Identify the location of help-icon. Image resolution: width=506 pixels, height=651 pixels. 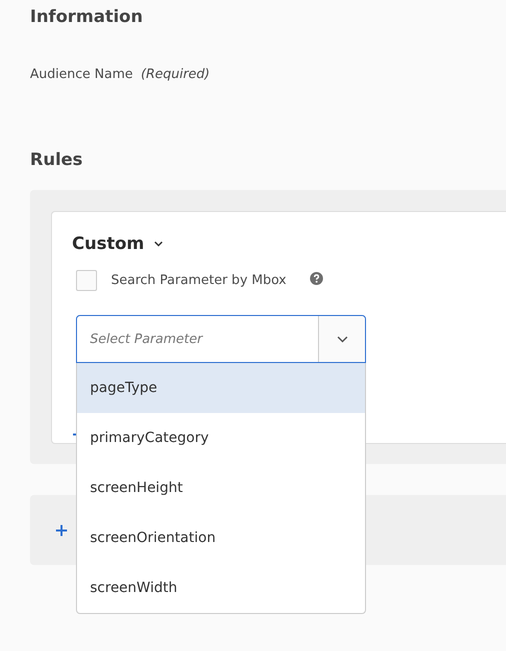
(317, 278).